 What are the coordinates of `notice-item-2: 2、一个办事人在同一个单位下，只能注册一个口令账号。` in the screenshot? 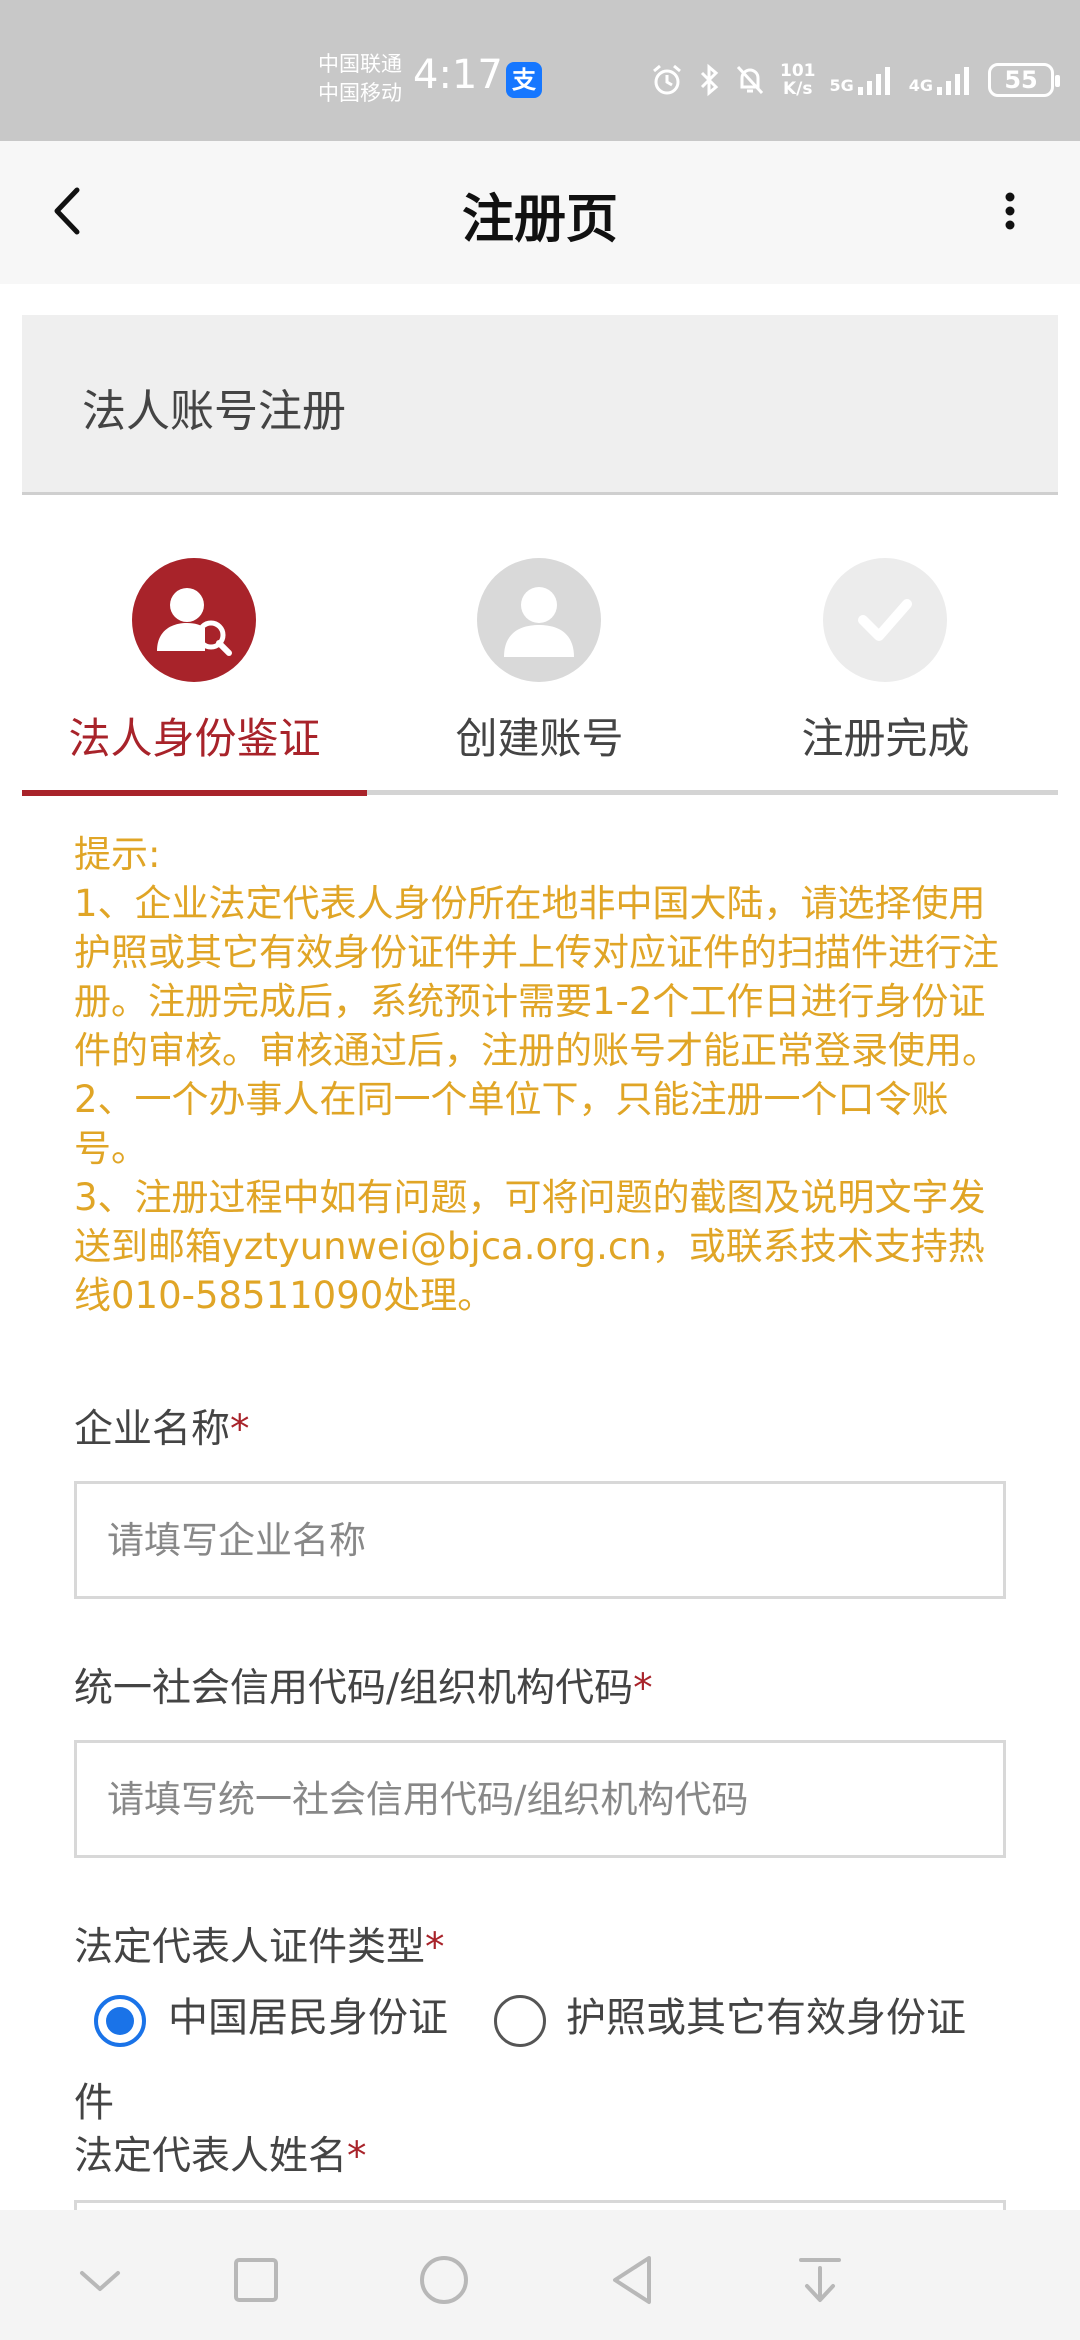 It's located at (511, 1124).